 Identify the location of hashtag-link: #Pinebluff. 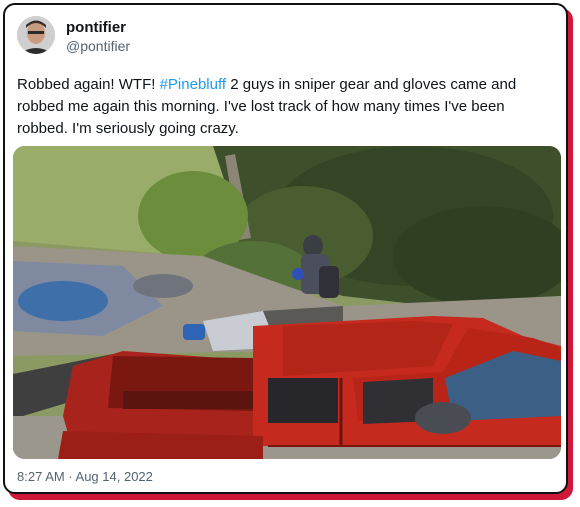
(193, 84).